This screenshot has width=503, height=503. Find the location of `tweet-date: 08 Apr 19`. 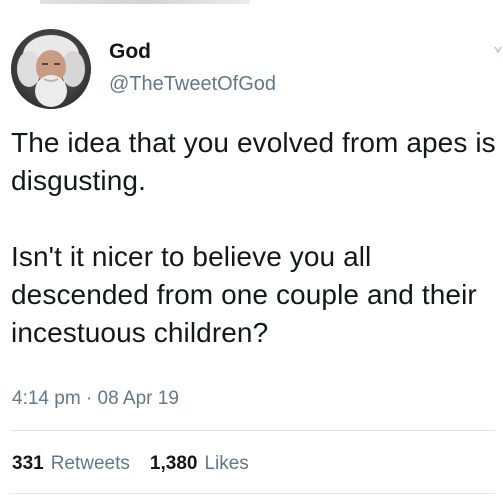

tweet-date: 08 Apr 19 is located at coordinates (138, 398).